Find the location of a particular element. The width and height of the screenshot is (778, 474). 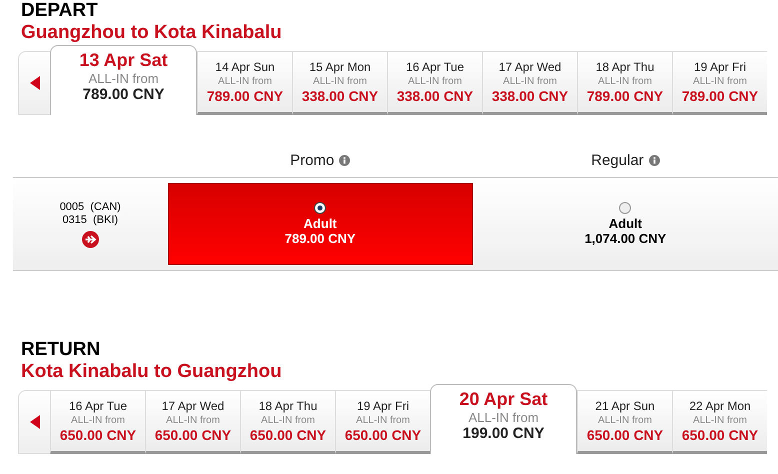

date-tab: 21 Apr Sun ALL-IN from 650.00 CNY is located at coordinates (624, 422).